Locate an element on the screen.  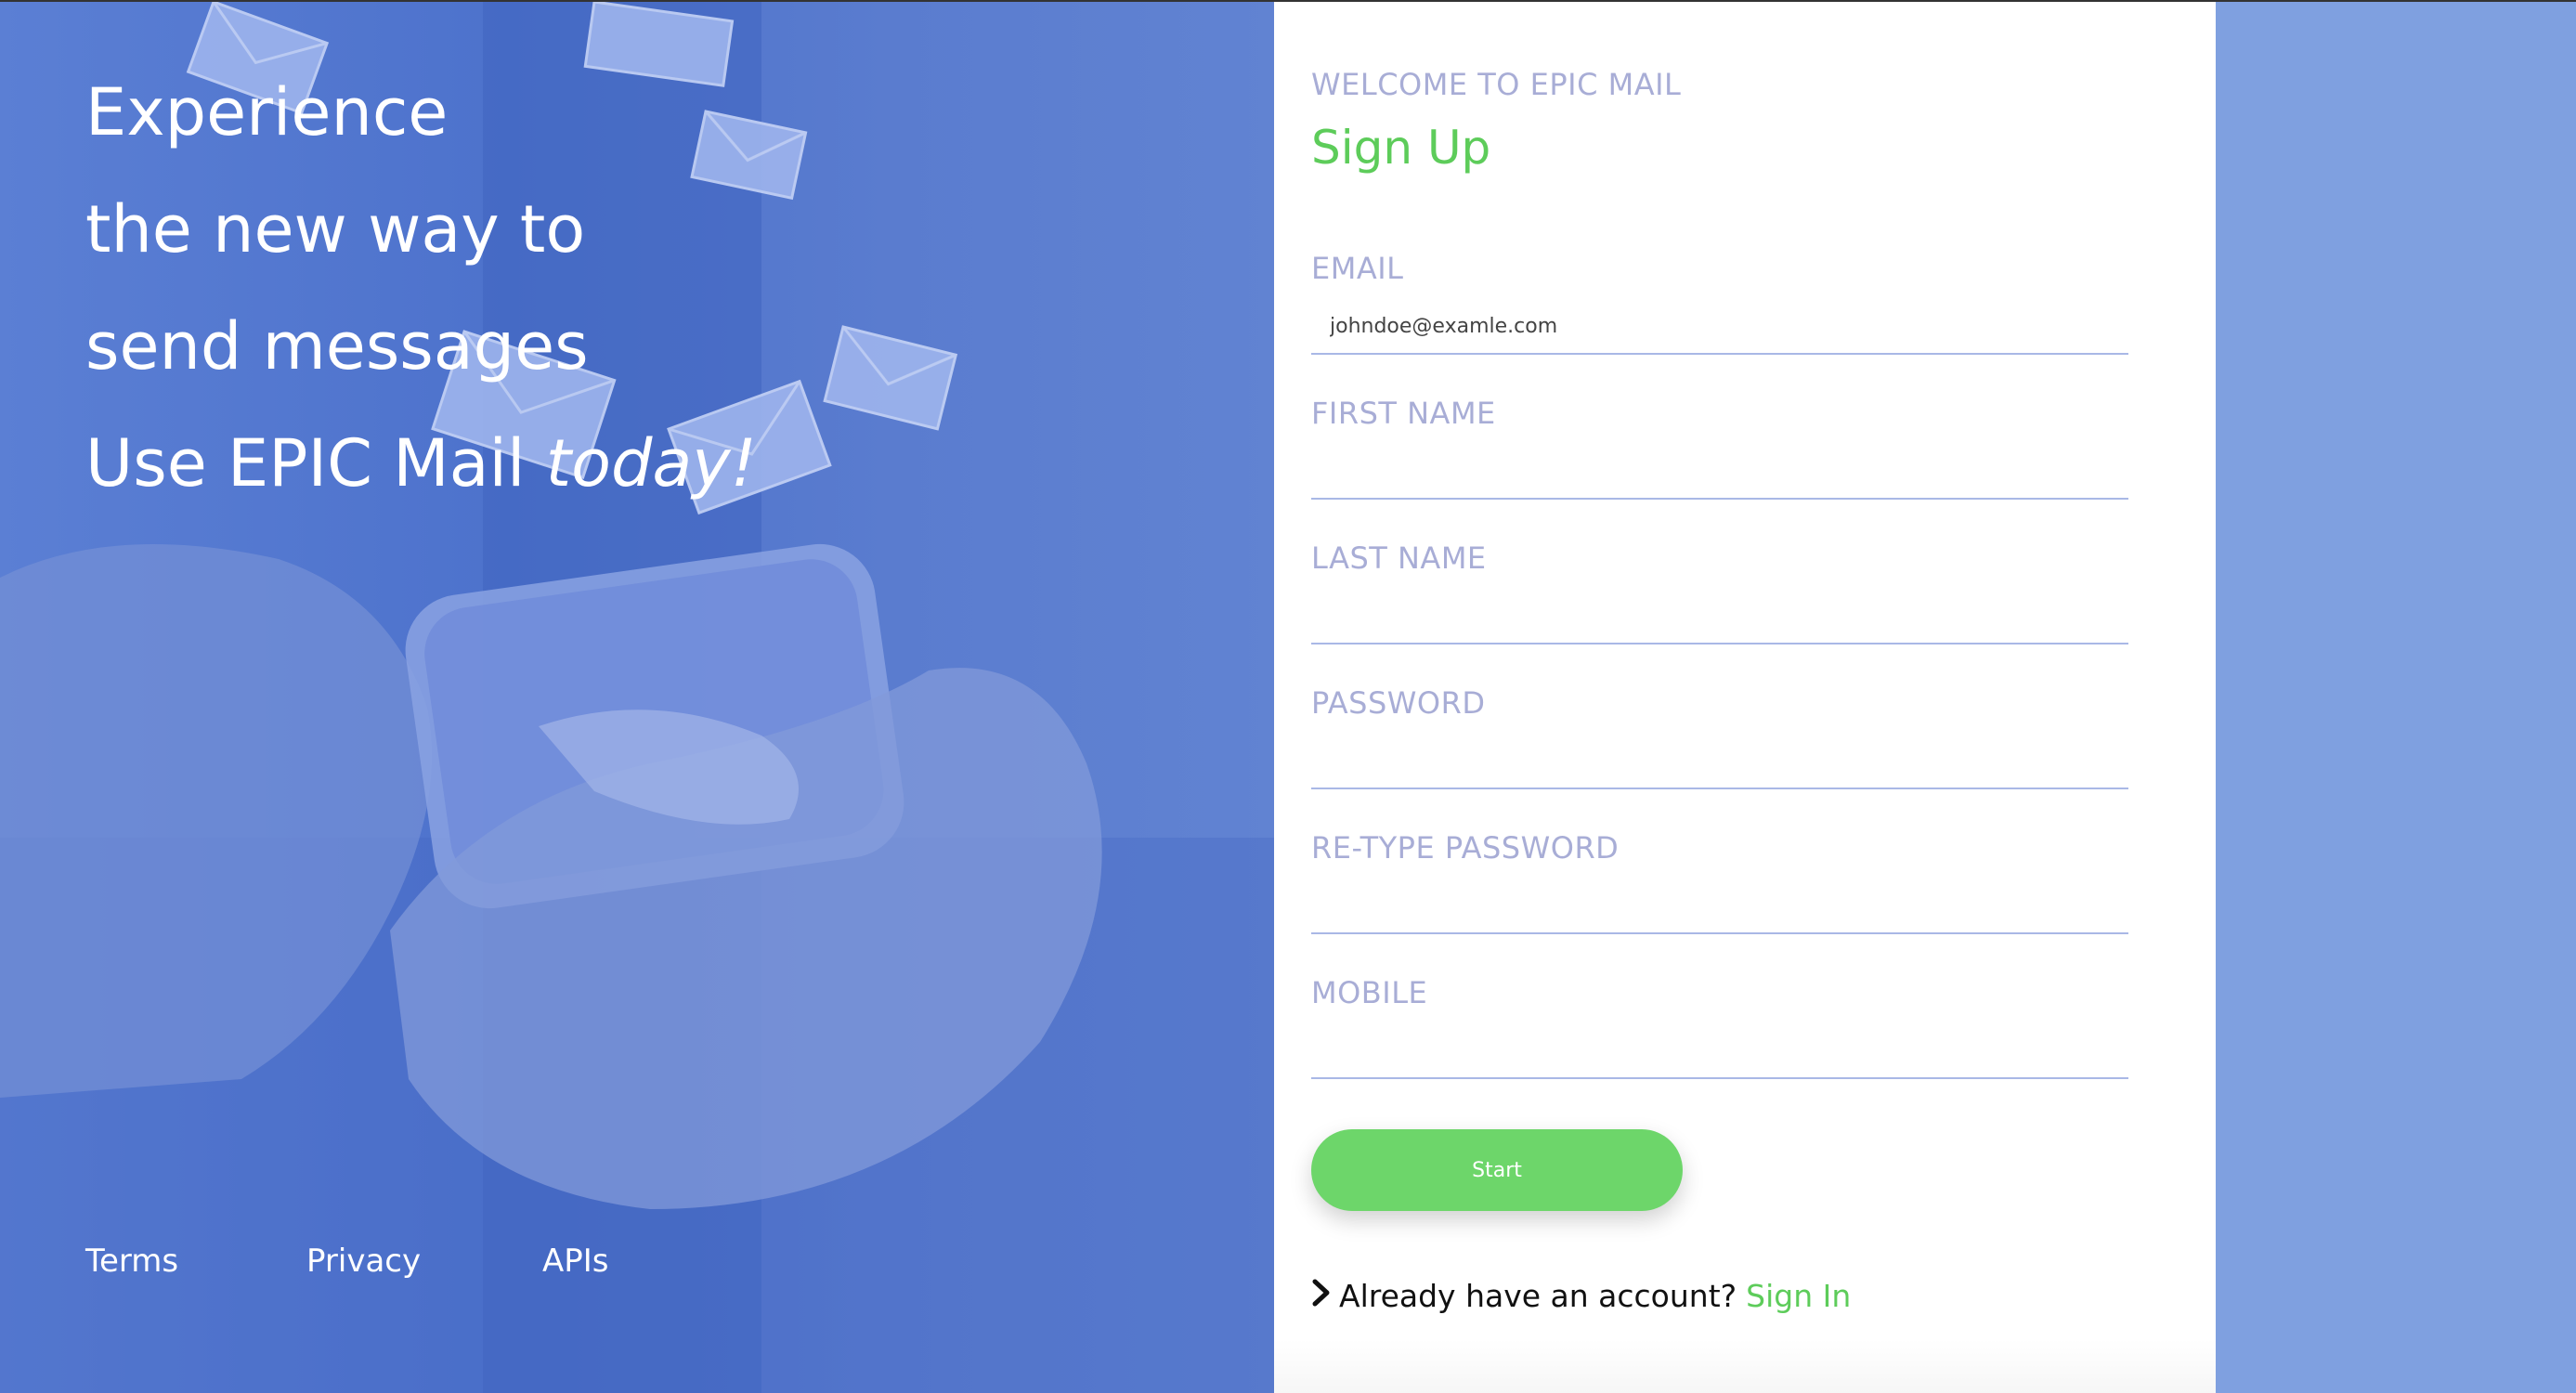
retype-password-input is located at coordinates (1719, 906).